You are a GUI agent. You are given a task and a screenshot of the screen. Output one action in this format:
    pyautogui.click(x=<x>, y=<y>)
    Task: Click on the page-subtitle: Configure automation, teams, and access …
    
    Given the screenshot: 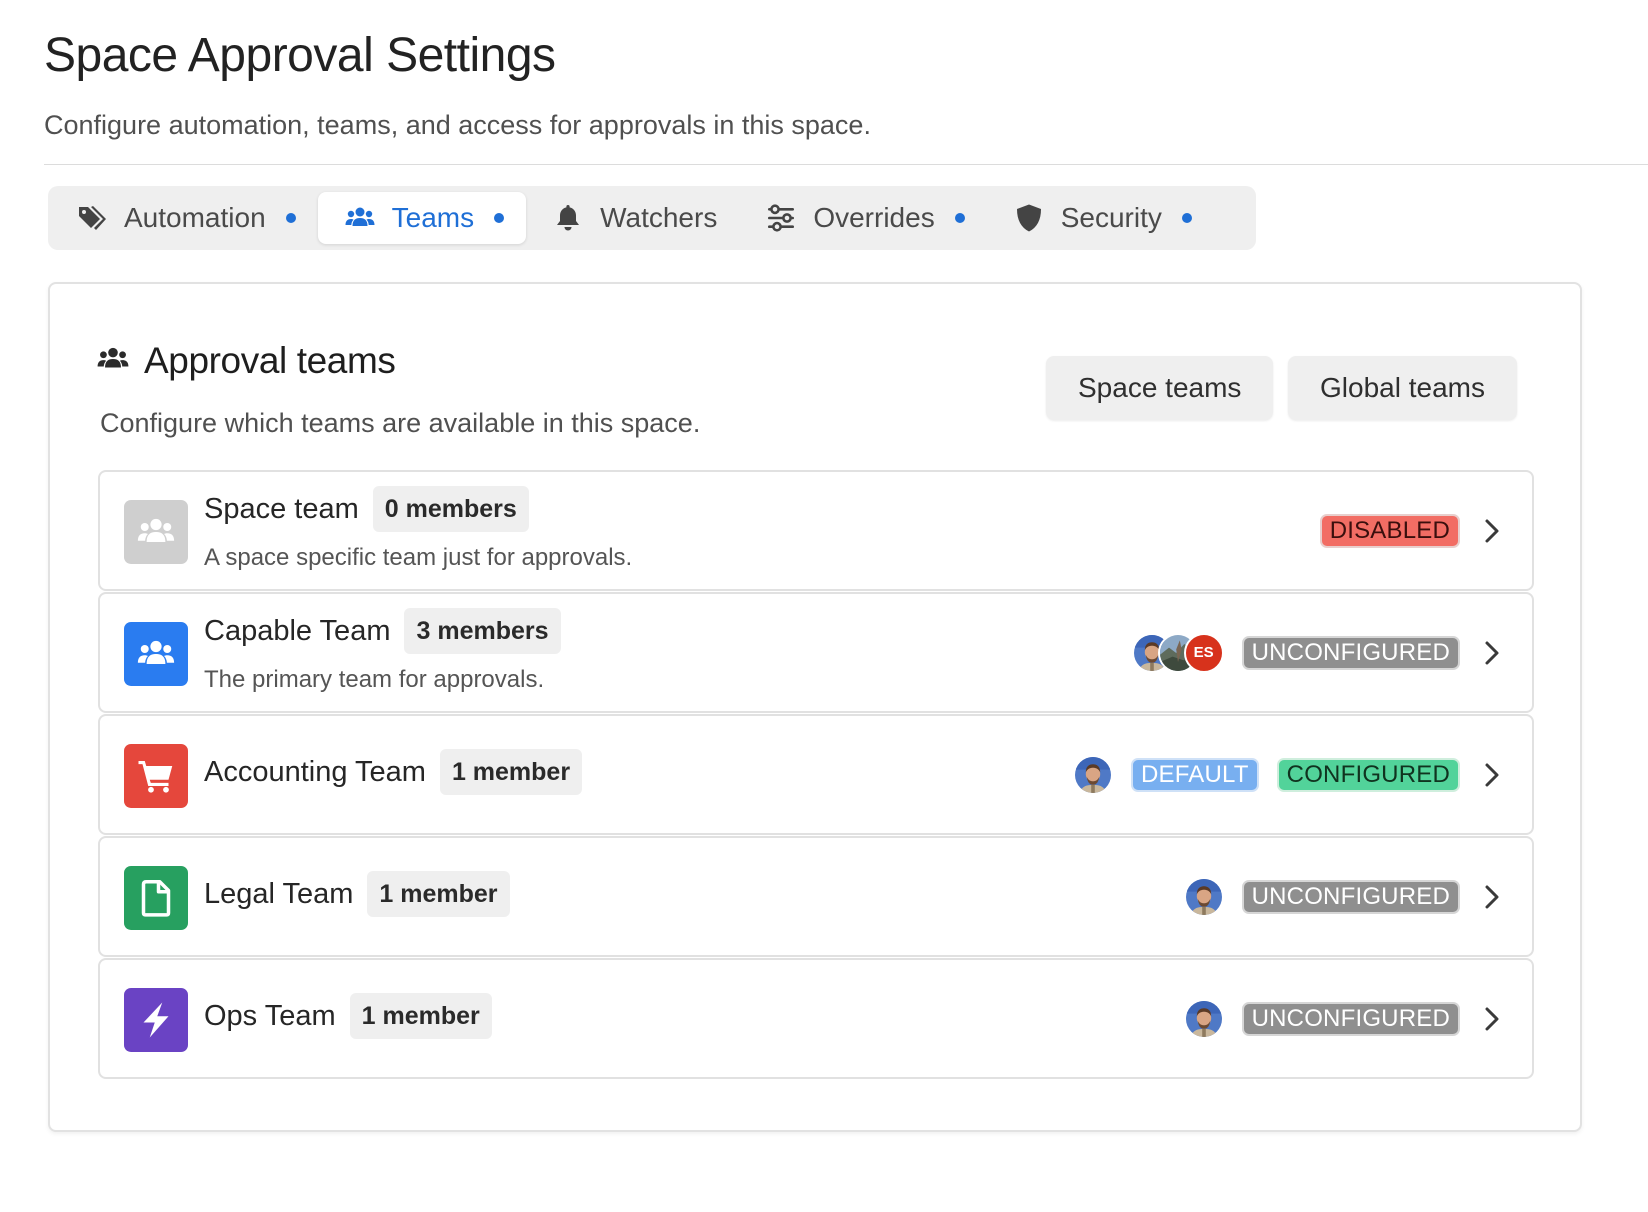 What is the action you would take?
    pyautogui.click(x=457, y=125)
    